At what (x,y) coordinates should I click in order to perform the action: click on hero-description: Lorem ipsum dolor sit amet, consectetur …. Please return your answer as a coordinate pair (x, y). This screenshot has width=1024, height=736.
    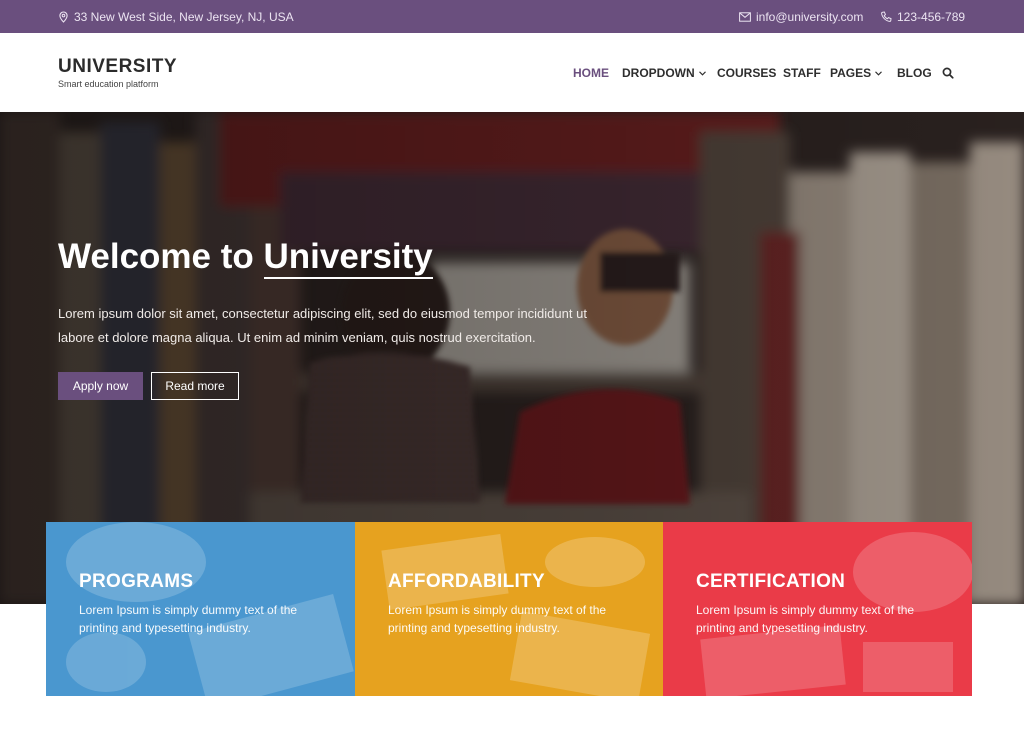
    Looking at the image, I should click on (322, 325).